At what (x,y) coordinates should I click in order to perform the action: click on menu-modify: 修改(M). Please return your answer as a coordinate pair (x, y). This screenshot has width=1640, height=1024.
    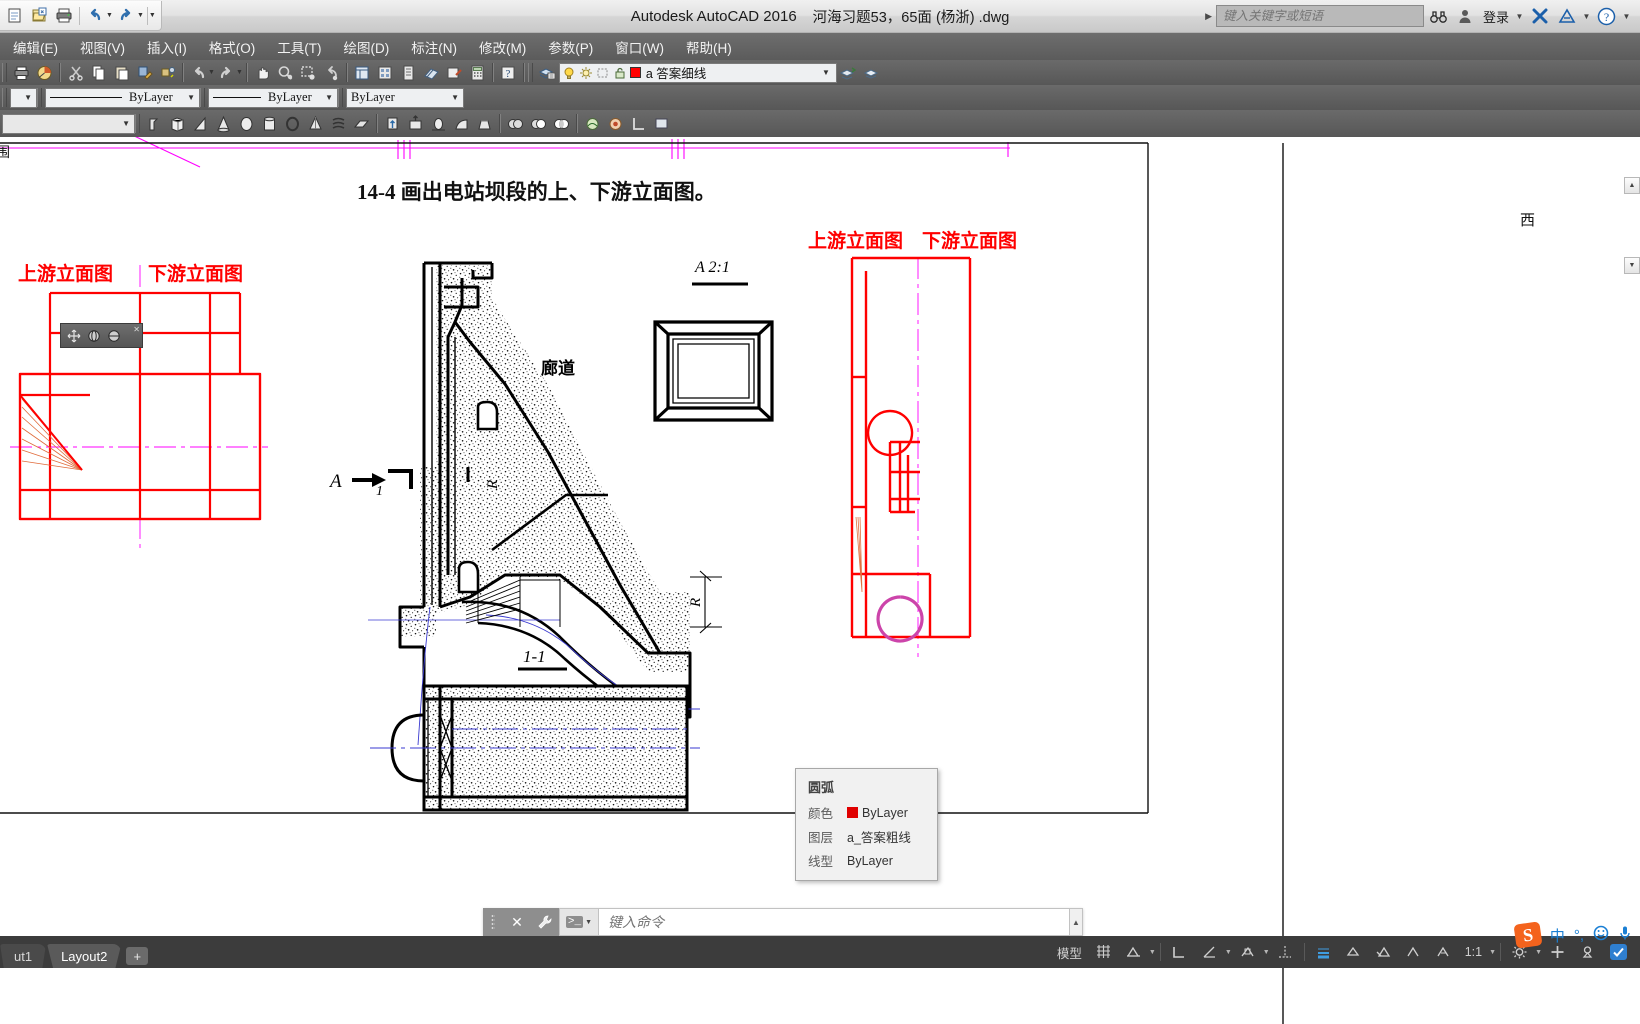
    Looking at the image, I should click on (502, 47).